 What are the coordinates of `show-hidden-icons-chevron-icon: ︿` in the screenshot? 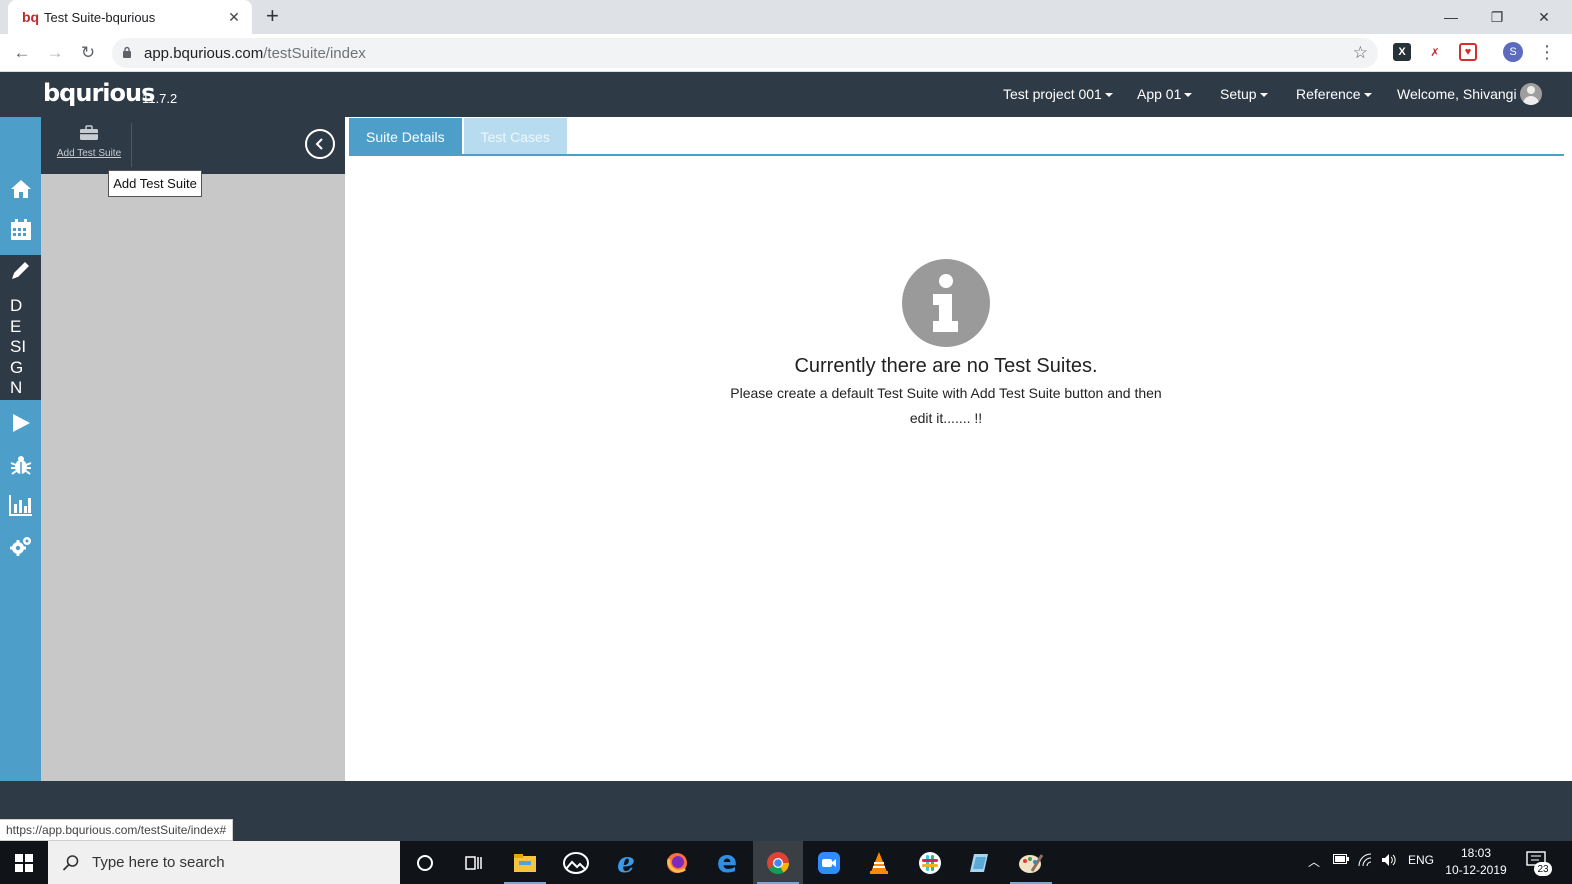 It's located at (1314, 861).